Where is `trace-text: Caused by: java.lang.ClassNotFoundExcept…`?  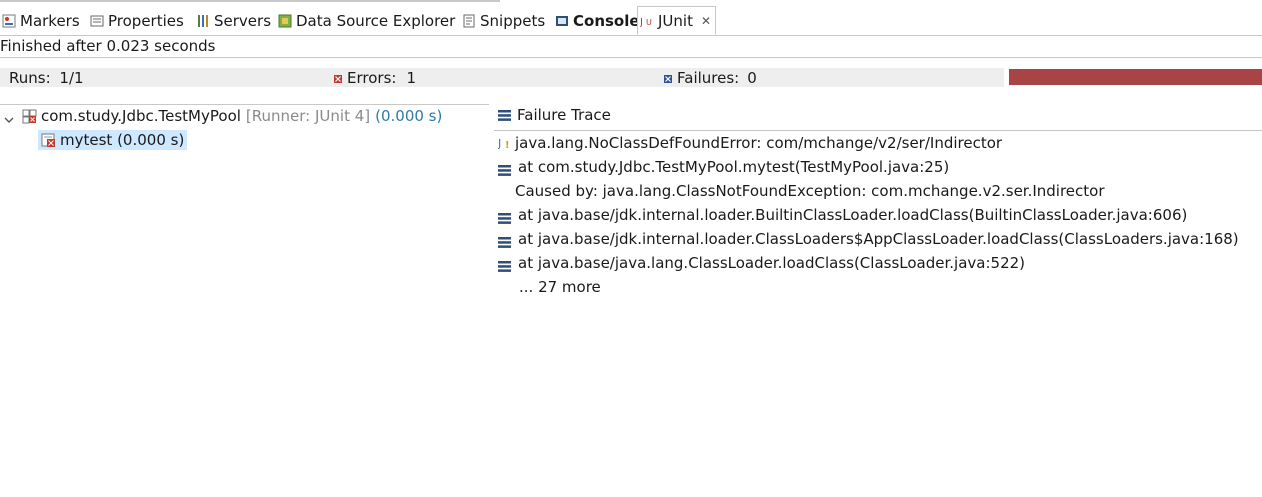 trace-text: Caused by: java.lang.ClassNotFoundExcept… is located at coordinates (810, 191).